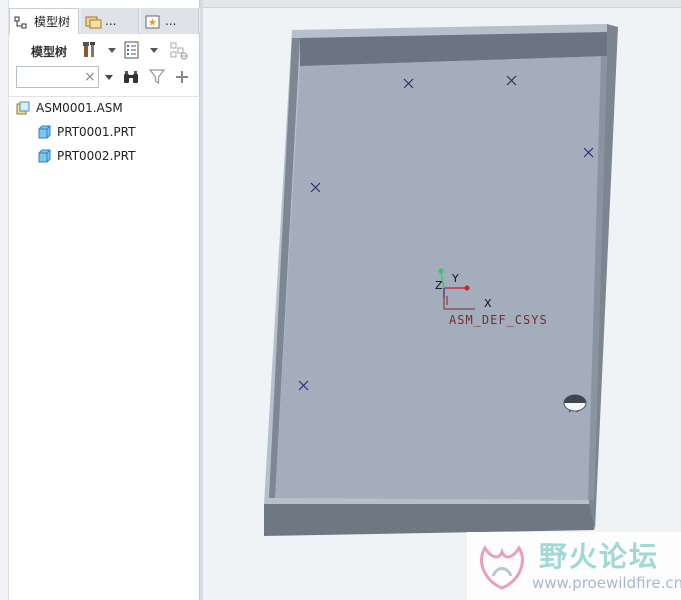  I want to click on hole-feature, so click(575, 403).